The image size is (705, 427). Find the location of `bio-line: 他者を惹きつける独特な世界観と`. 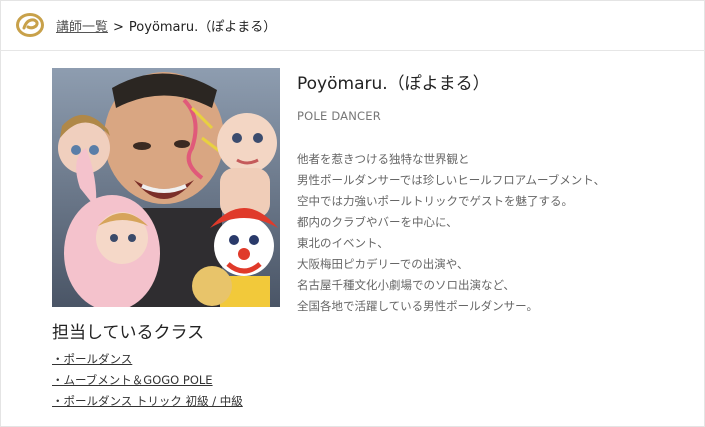

bio-line: 他者を惹きつける独特な世界観と is located at coordinates (383, 159).